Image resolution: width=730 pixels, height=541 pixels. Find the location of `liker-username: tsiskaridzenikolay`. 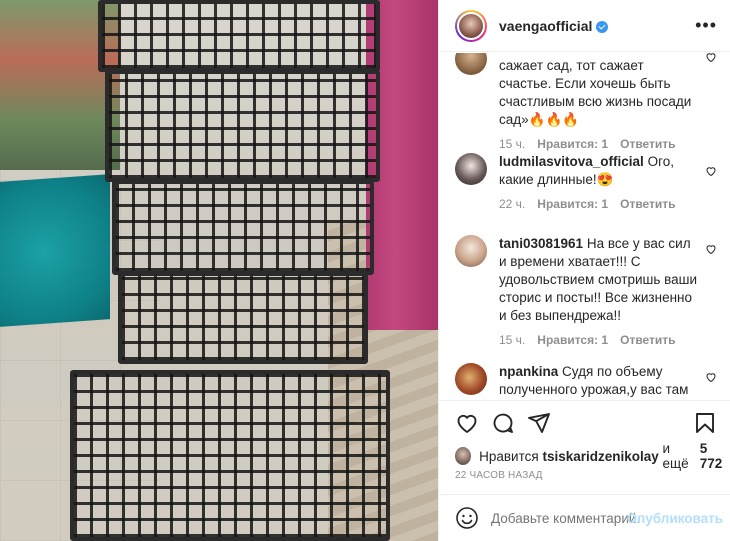

liker-username: tsiskaridzenikolay is located at coordinates (600, 456).